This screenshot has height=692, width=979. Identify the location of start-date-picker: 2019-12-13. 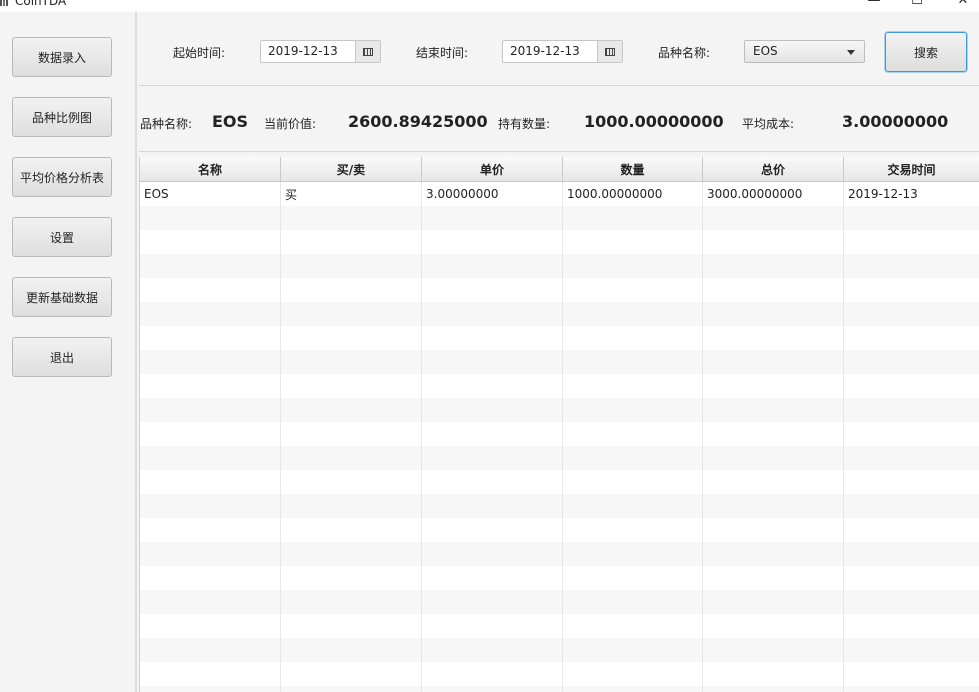
(320, 51).